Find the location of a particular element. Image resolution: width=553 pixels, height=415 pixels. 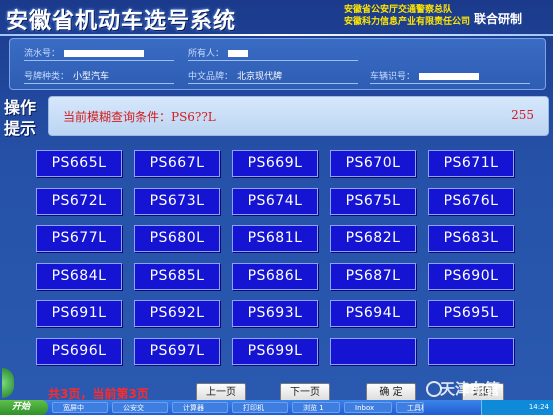

app-title: 安徽省机动车选号系统 is located at coordinates (121, 21).